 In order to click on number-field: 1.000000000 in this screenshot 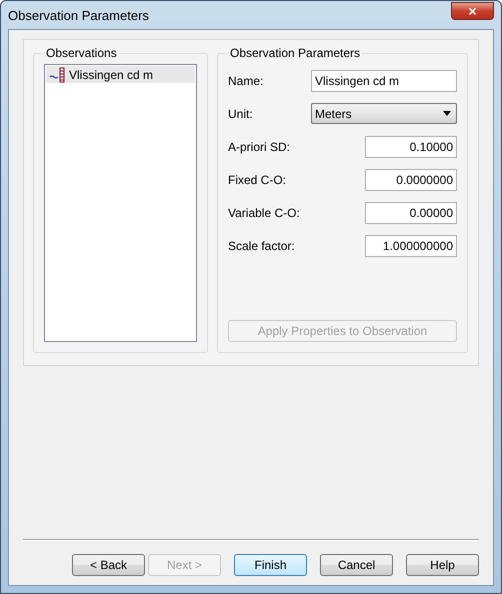, I will do `click(411, 245)`.